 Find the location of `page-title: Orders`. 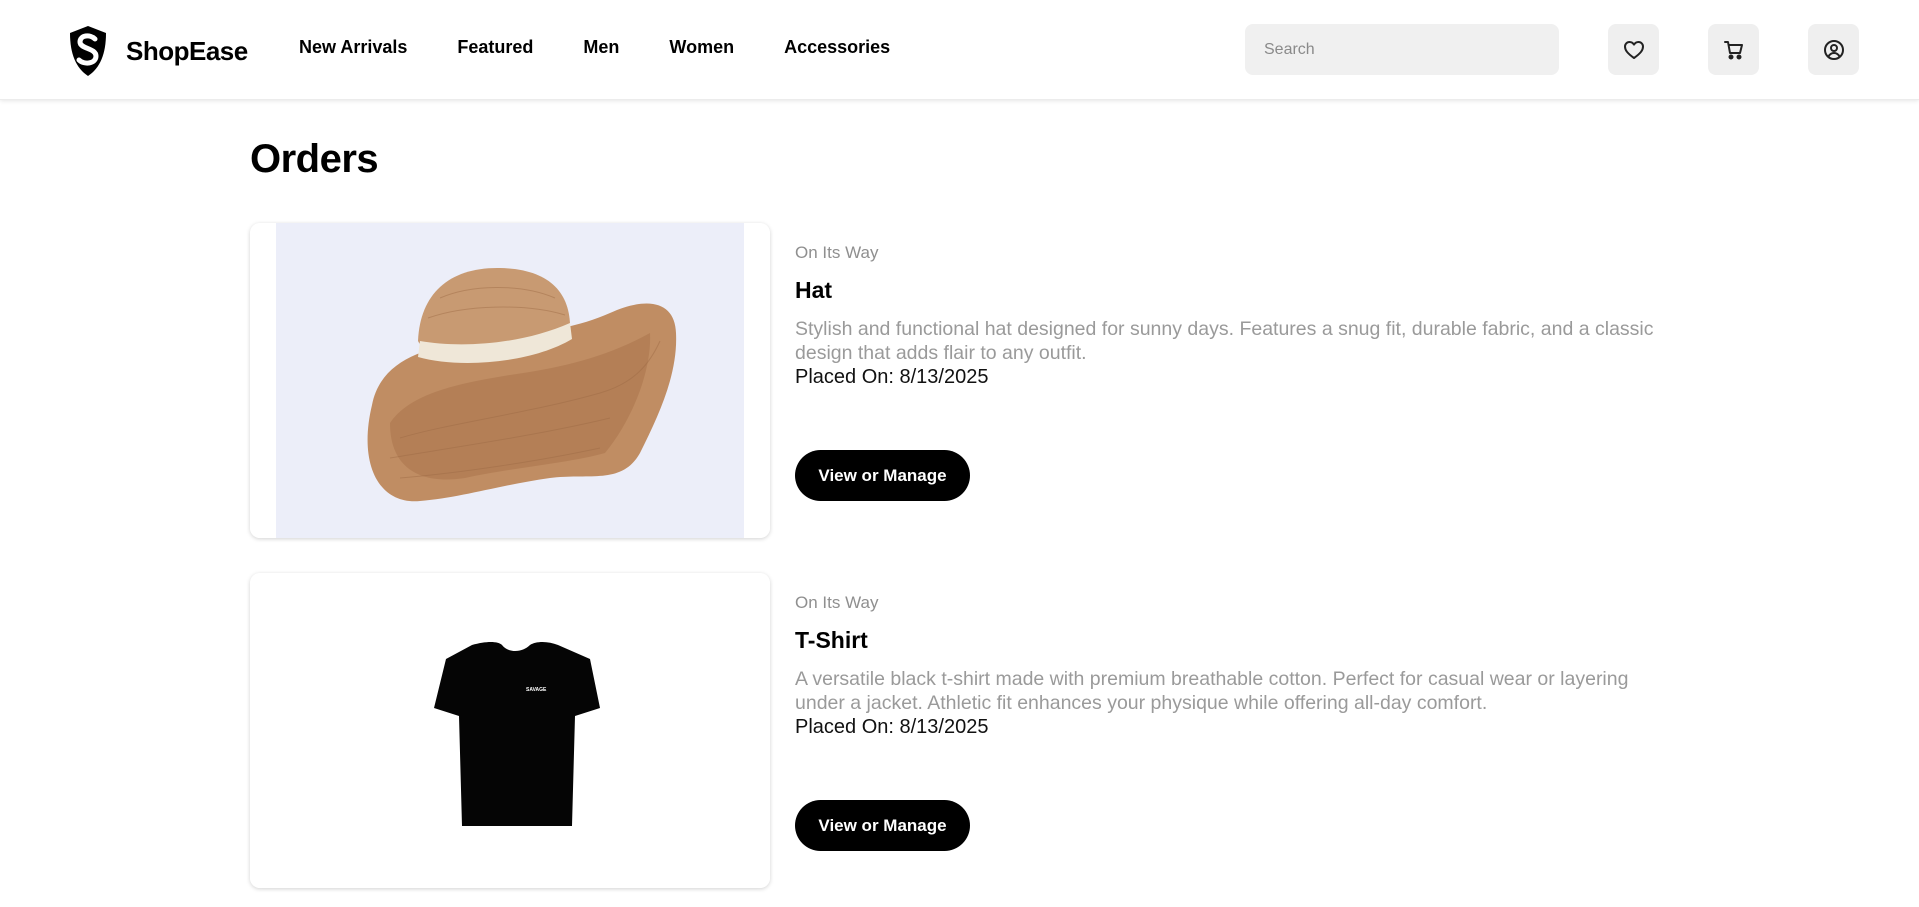

page-title: Orders is located at coordinates (314, 159).